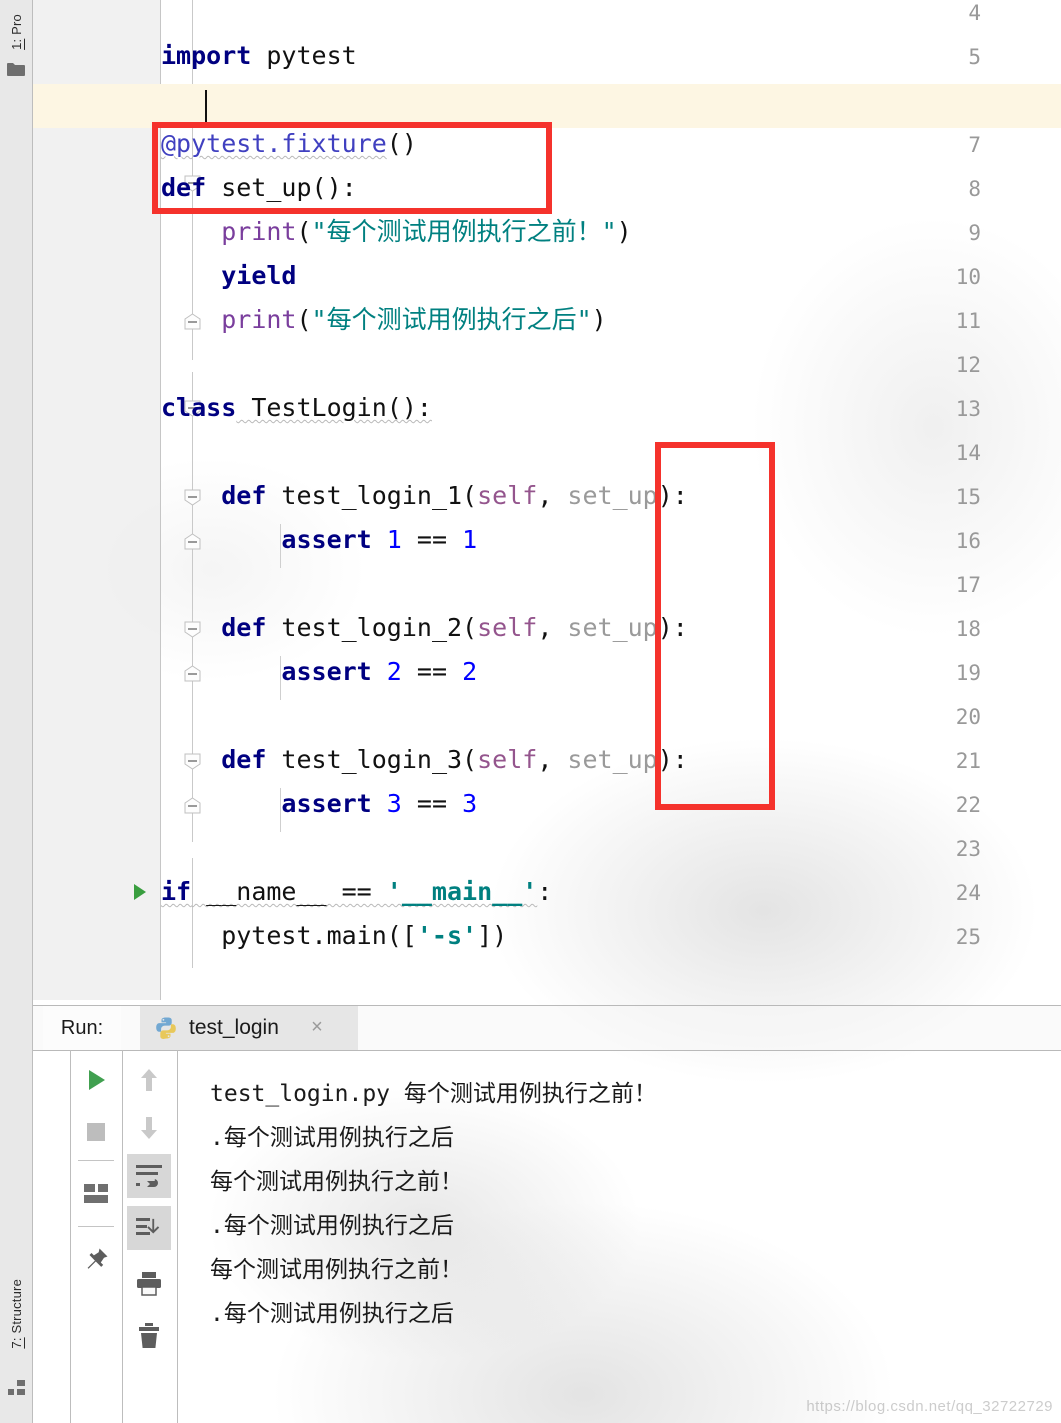  Describe the element at coordinates (611, 804) in the screenshot. I see `code-line: assert 3 == 3` at that location.